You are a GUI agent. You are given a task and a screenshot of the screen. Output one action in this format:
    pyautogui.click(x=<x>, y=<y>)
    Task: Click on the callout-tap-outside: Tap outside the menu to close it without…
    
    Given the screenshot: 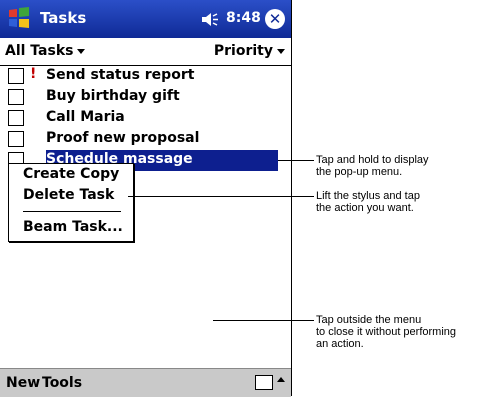 What is the action you would take?
    pyautogui.click(x=386, y=332)
    